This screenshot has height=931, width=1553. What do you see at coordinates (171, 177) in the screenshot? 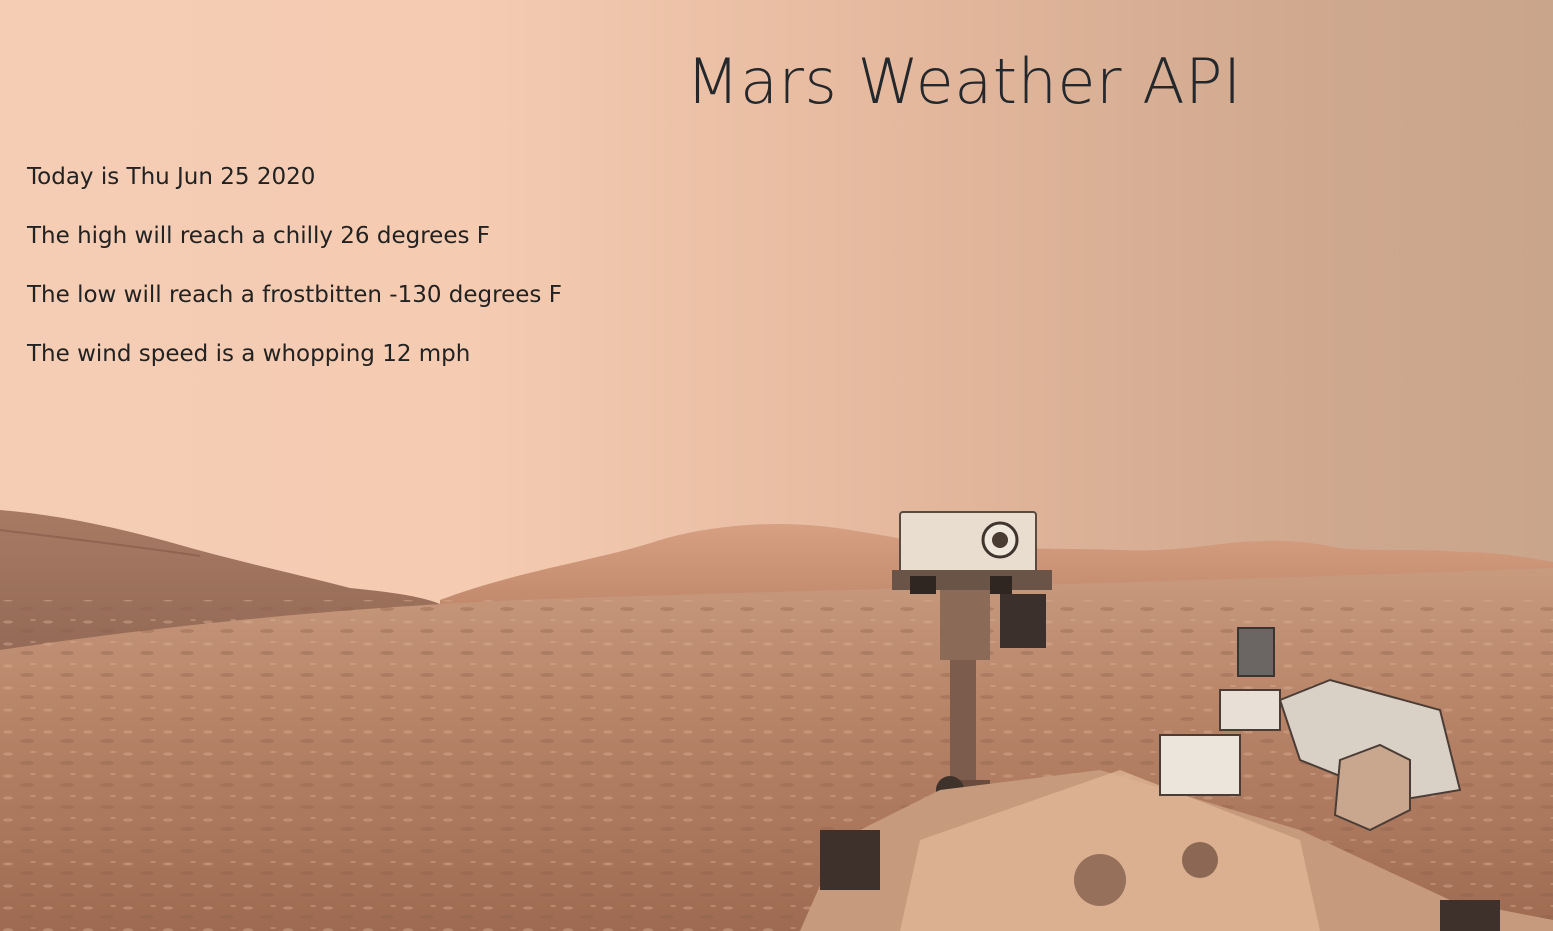
I see `date-line: Today is Thu Jun 25 2020` at bounding box center [171, 177].